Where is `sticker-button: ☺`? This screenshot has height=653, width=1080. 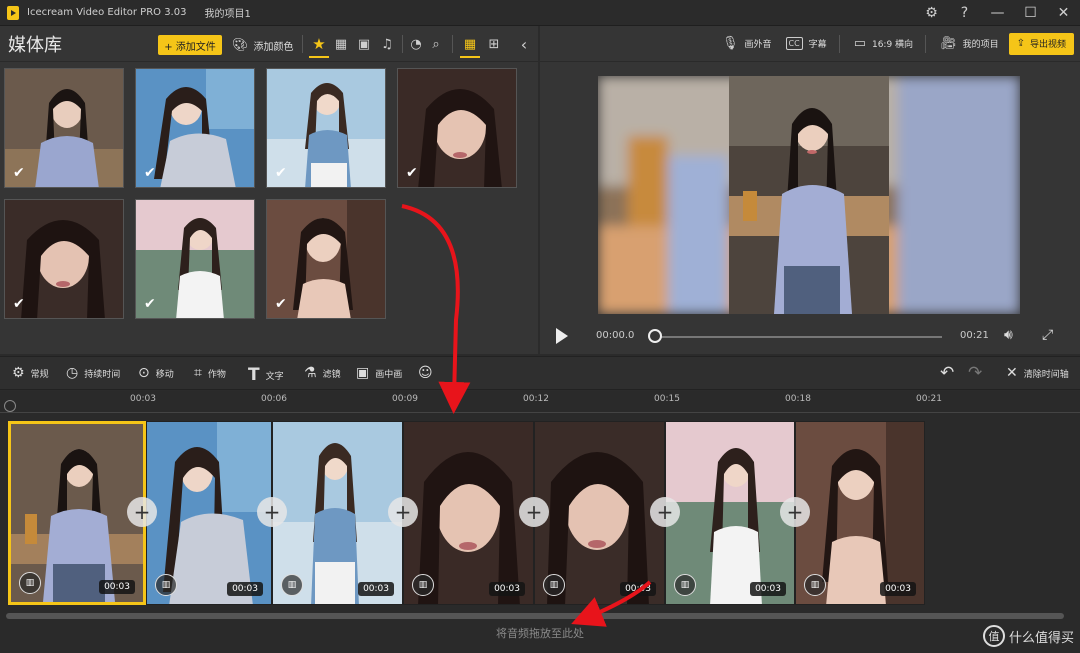 sticker-button: ☺ is located at coordinates (428, 373).